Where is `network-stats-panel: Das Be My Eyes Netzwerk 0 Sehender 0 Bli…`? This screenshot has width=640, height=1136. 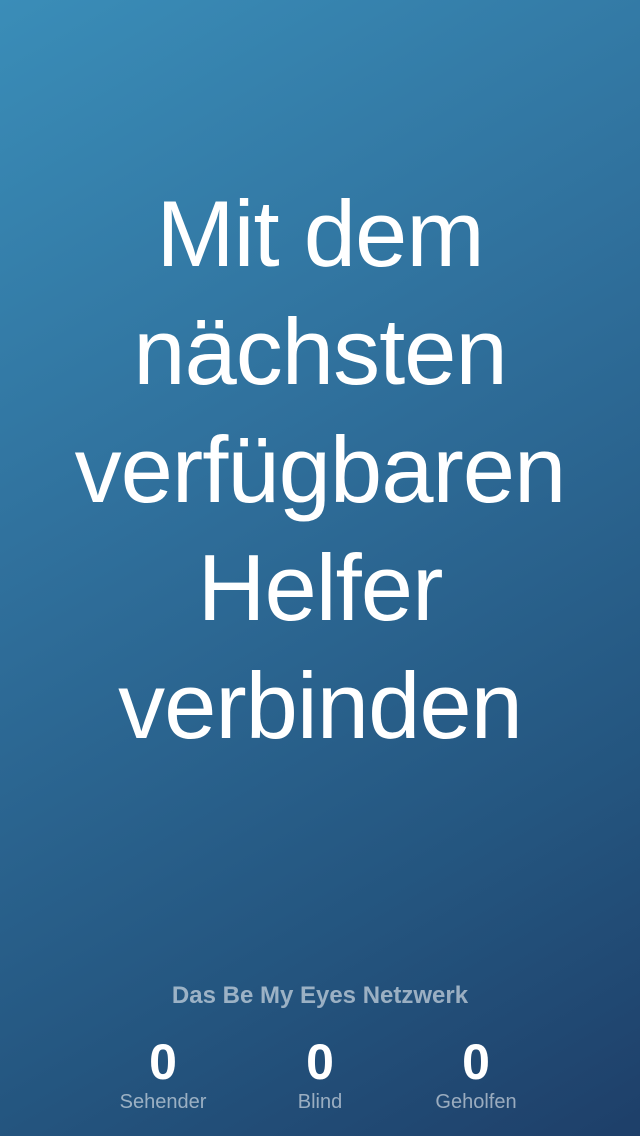 network-stats-panel: Das Be My Eyes Netzwerk 0 Sehender 0 Bli… is located at coordinates (320, 1052).